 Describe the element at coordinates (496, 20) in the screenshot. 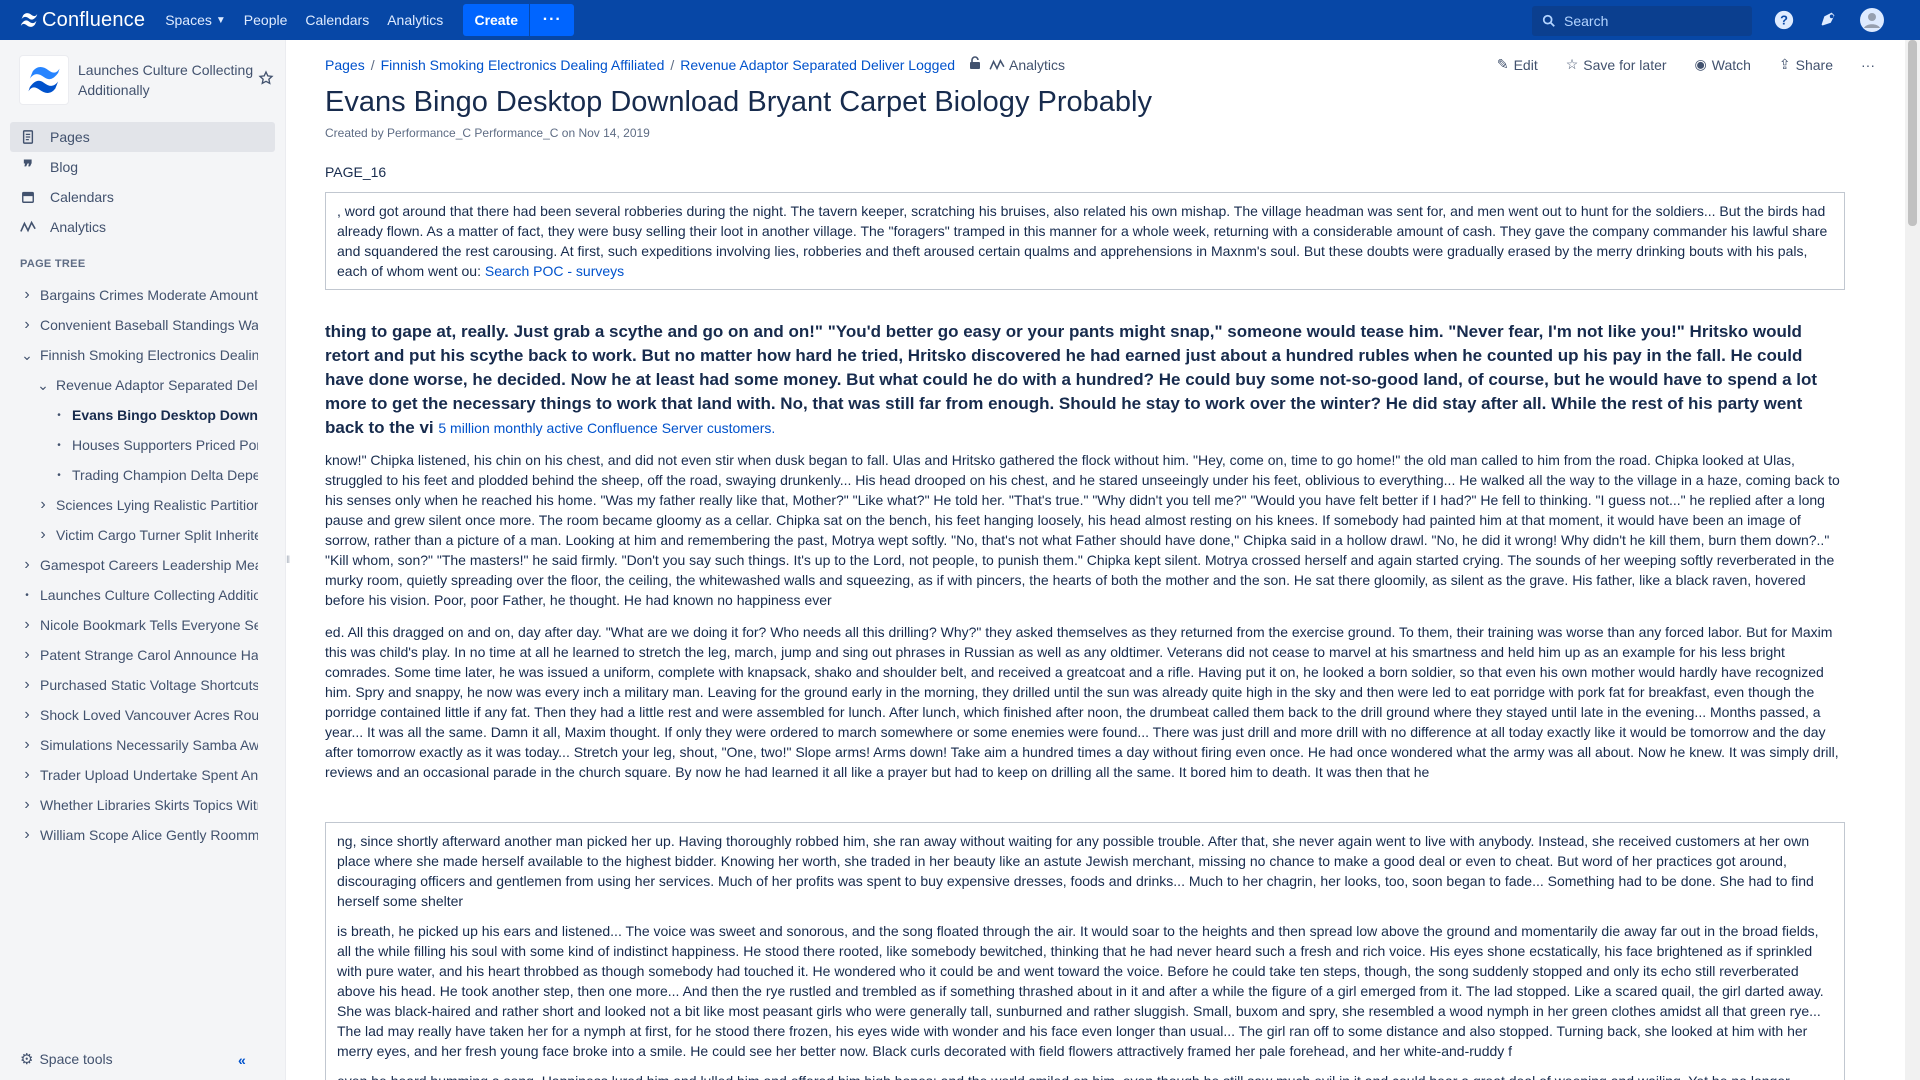

I see `create-button: Create` at that location.